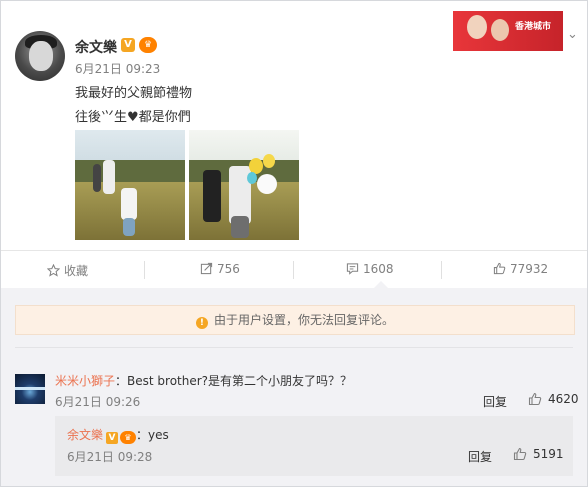  Describe the element at coordinates (352, 269) in the screenshot. I see `comment-icon` at that location.